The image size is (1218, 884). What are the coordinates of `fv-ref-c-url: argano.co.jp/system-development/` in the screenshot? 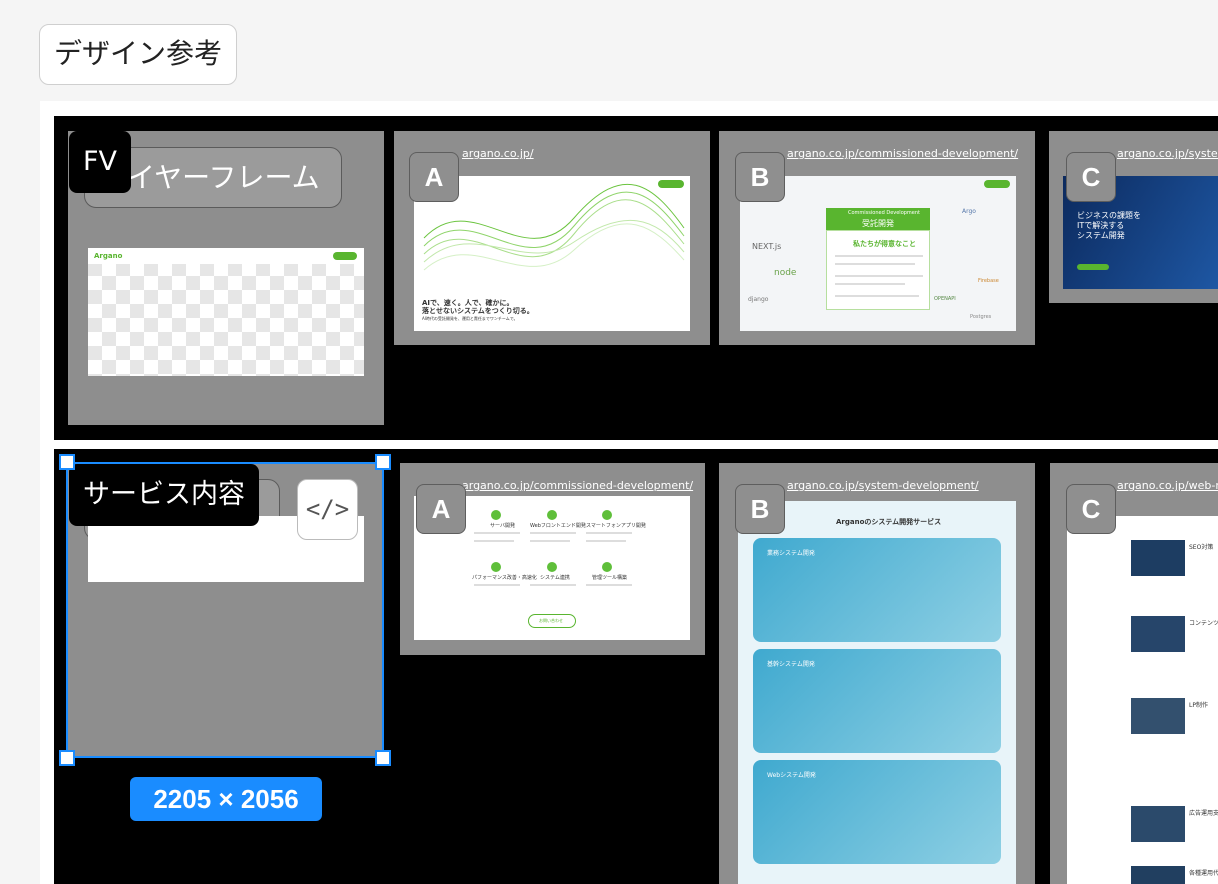 It's located at (1167, 153).